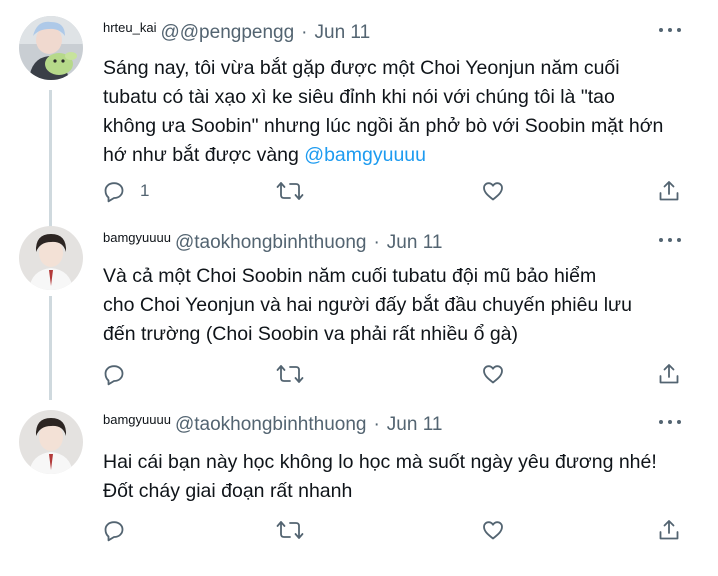 This screenshot has width=718, height=576. Describe the element at coordinates (365, 155) in the screenshot. I see `mention-link: @bamgyuuuu` at that location.